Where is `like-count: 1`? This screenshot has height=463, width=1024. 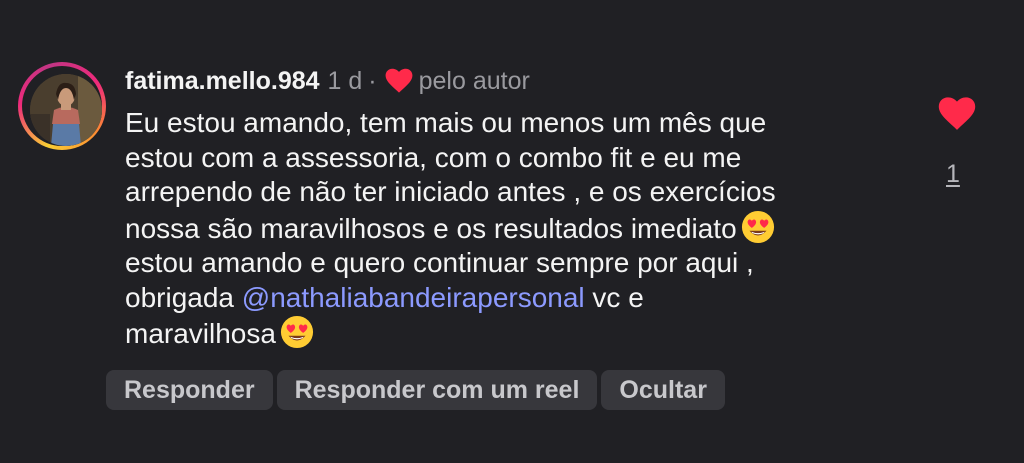
like-count: 1 is located at coordinates (953, 174).